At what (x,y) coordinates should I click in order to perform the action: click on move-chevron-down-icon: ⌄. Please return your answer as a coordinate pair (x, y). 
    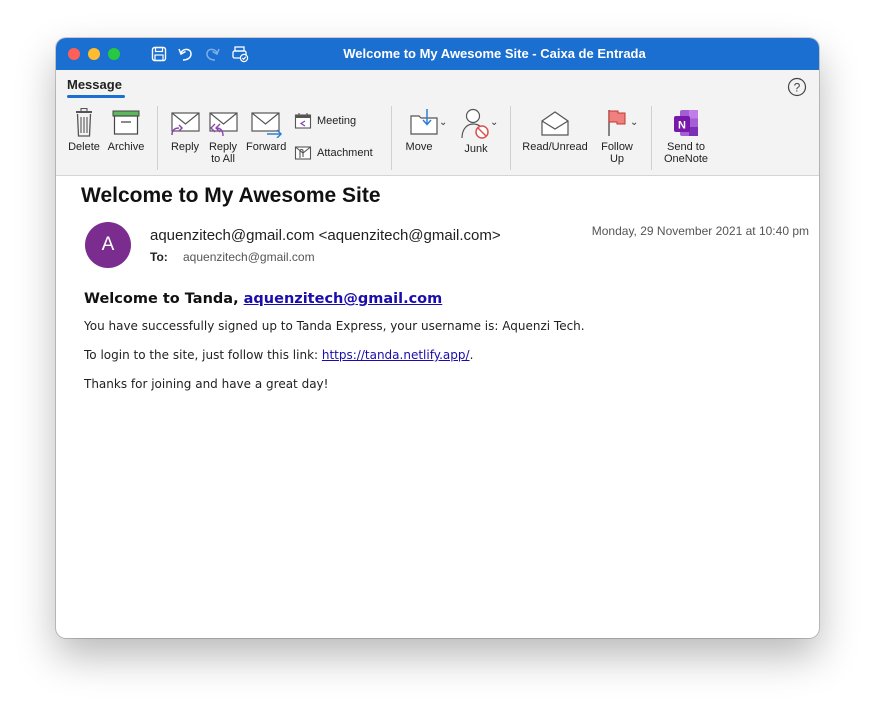
    Looking at the image, I should click on (443, 122).